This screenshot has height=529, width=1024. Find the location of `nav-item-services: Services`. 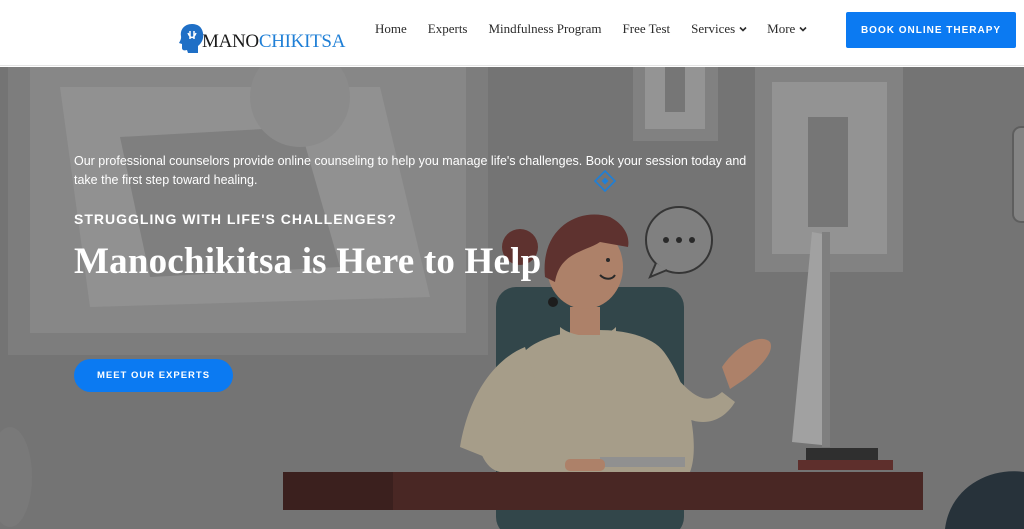

nav-item-services: Services is located at coordinates (719, 29).